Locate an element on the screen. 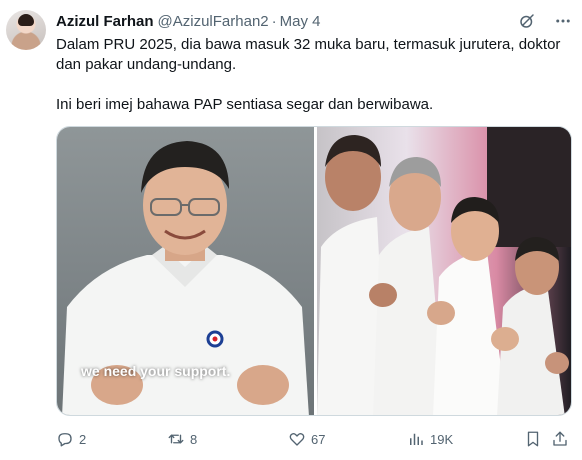 This screenshot has width=582, height=460. reply-icon is located at coordinates (65, 439).